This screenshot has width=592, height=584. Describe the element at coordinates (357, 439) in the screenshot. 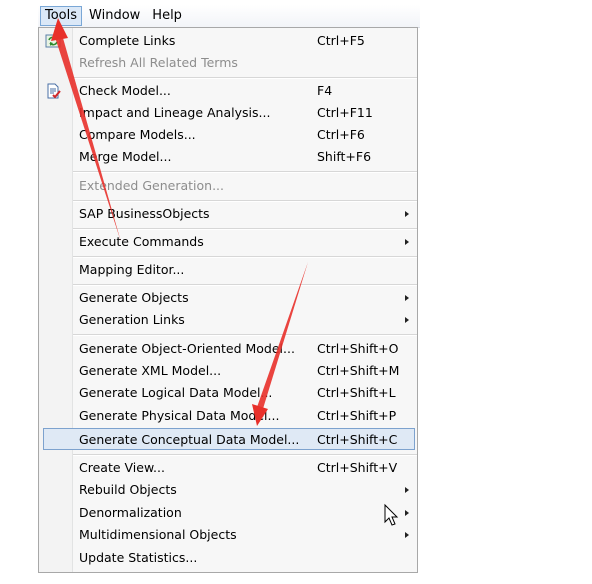

I see `menu-item-shortcut: Ctrl+Shift+C` at that location.